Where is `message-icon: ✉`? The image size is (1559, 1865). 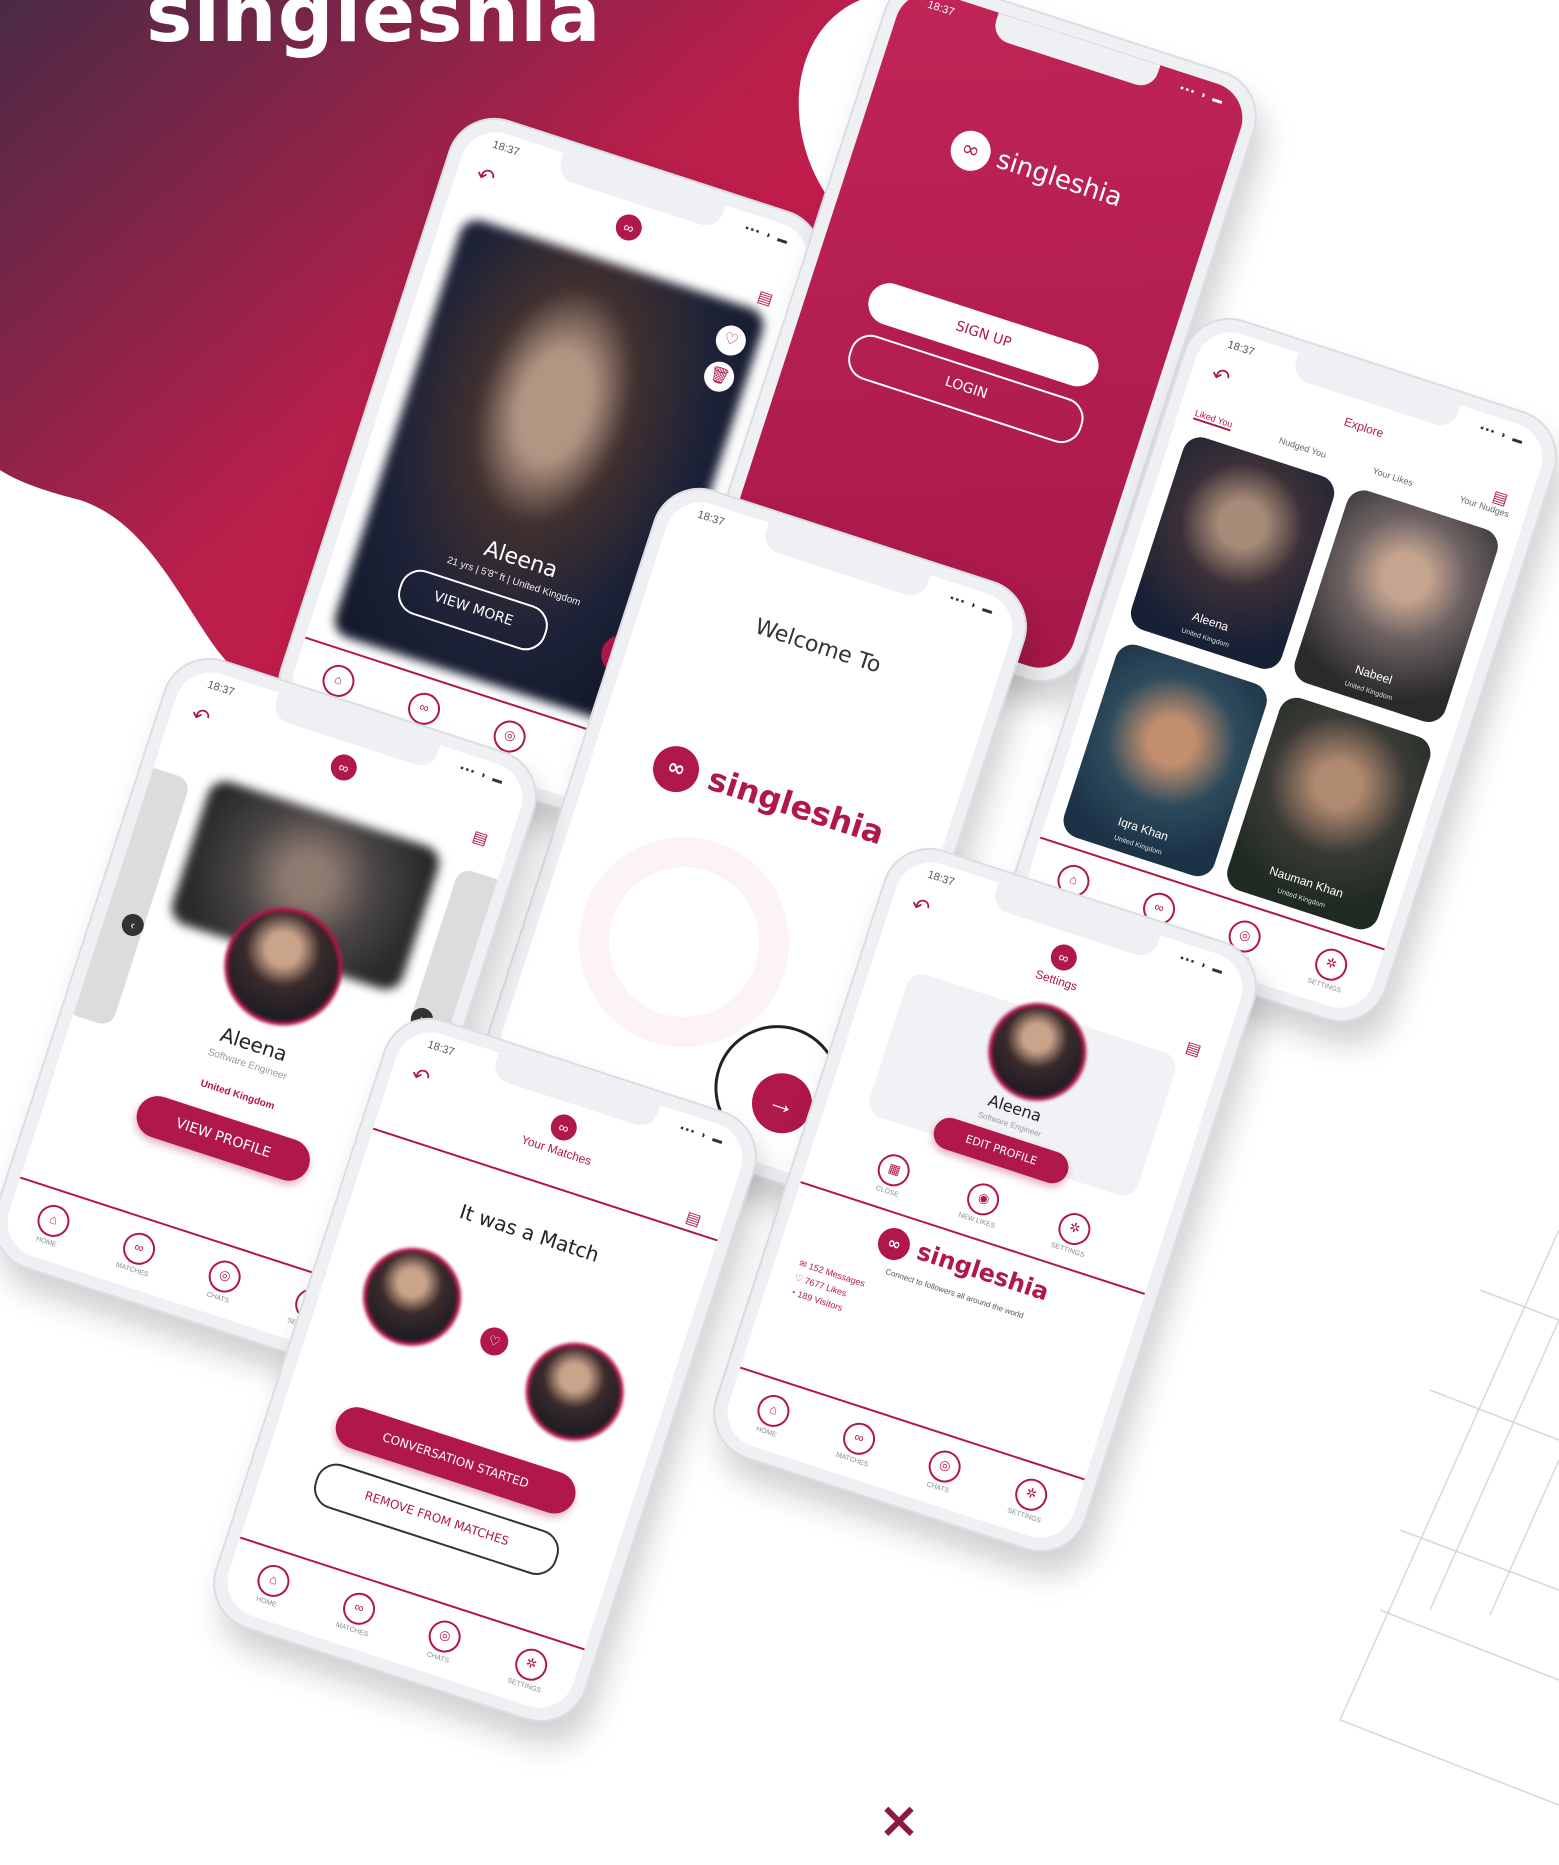 message-icon: ✉ is located at coordinates (803, 1264).